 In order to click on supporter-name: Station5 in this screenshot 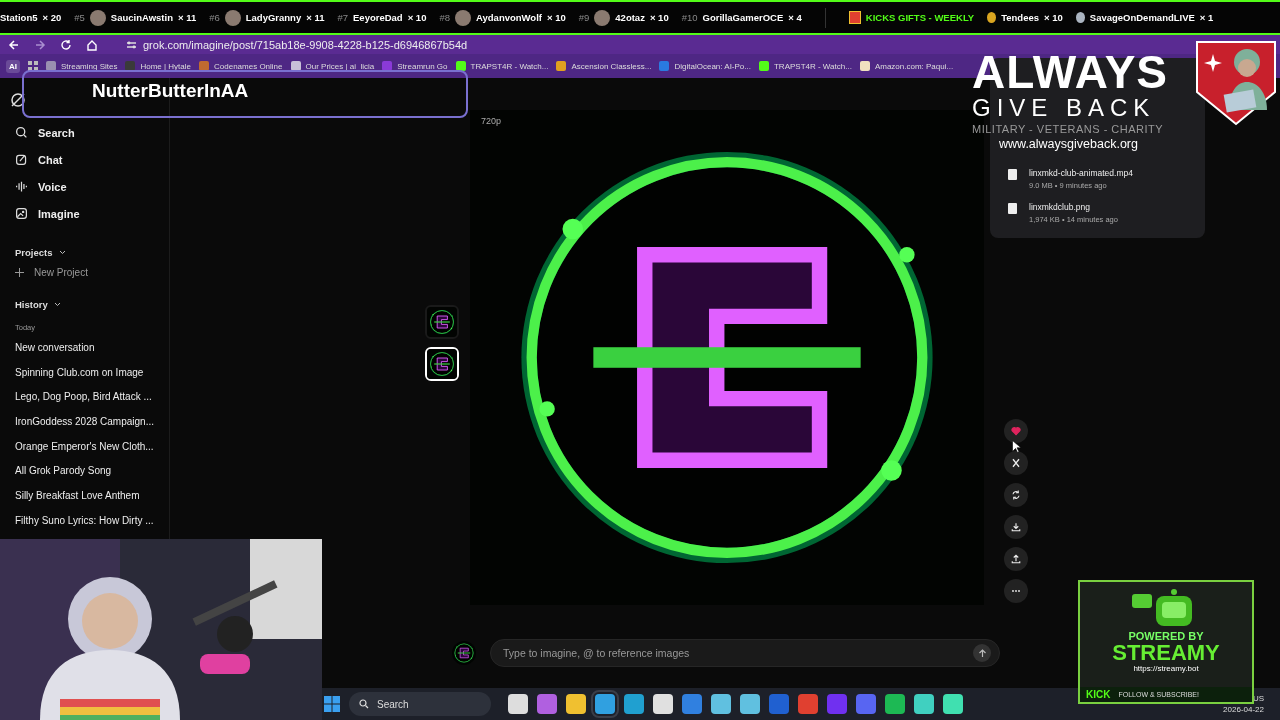, I will do `click(19, 17)`.